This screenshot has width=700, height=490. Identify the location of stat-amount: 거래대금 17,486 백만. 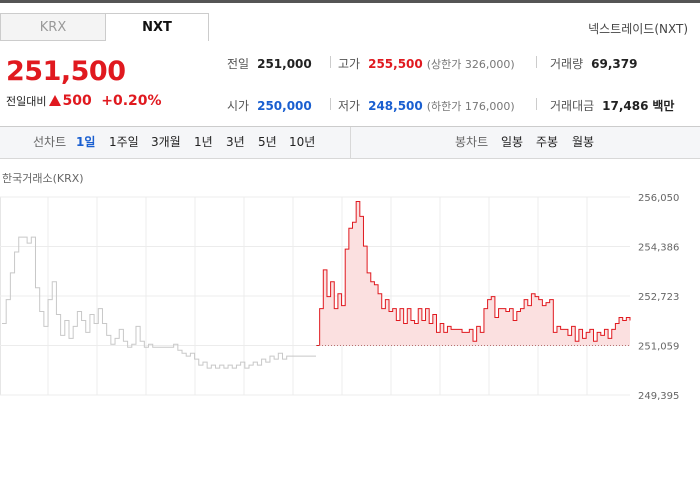
(612, 105).